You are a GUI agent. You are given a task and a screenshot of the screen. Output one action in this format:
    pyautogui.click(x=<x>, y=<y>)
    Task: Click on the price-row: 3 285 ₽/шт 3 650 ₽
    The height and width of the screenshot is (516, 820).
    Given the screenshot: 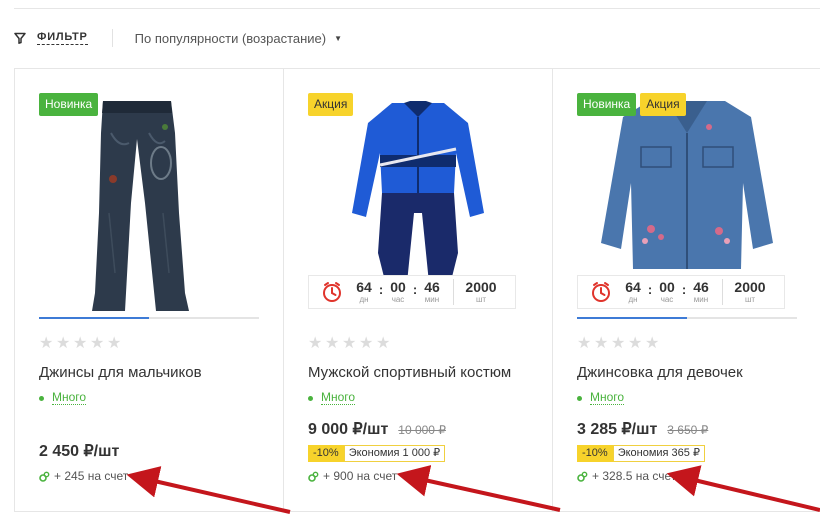 What is the action you would take?
    pyautogui.click(x=642, y=429)
    